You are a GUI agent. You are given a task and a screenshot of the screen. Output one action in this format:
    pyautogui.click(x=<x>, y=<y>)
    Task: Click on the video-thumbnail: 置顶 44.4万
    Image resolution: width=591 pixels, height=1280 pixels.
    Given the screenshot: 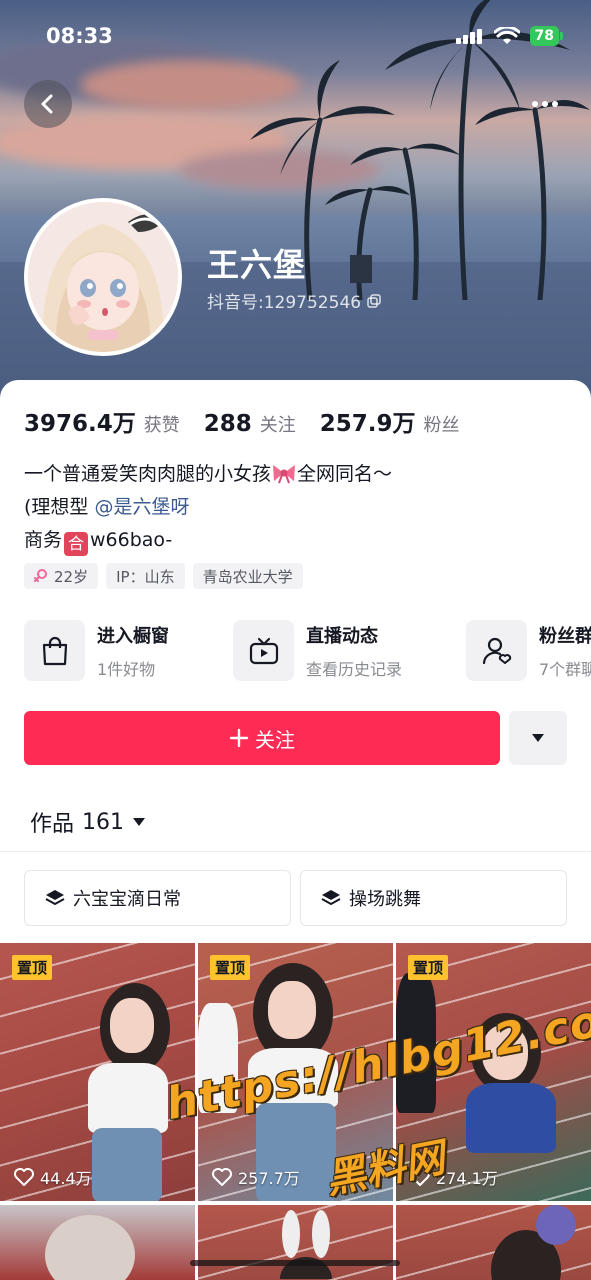 What is the action you would take?
    pyautogui.click(x=97, y=1072)
    